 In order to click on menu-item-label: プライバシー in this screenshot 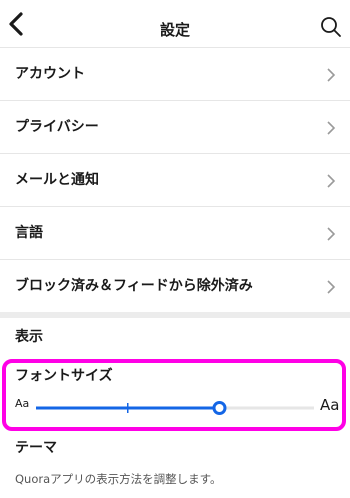, I will do `click(57, 127)`.